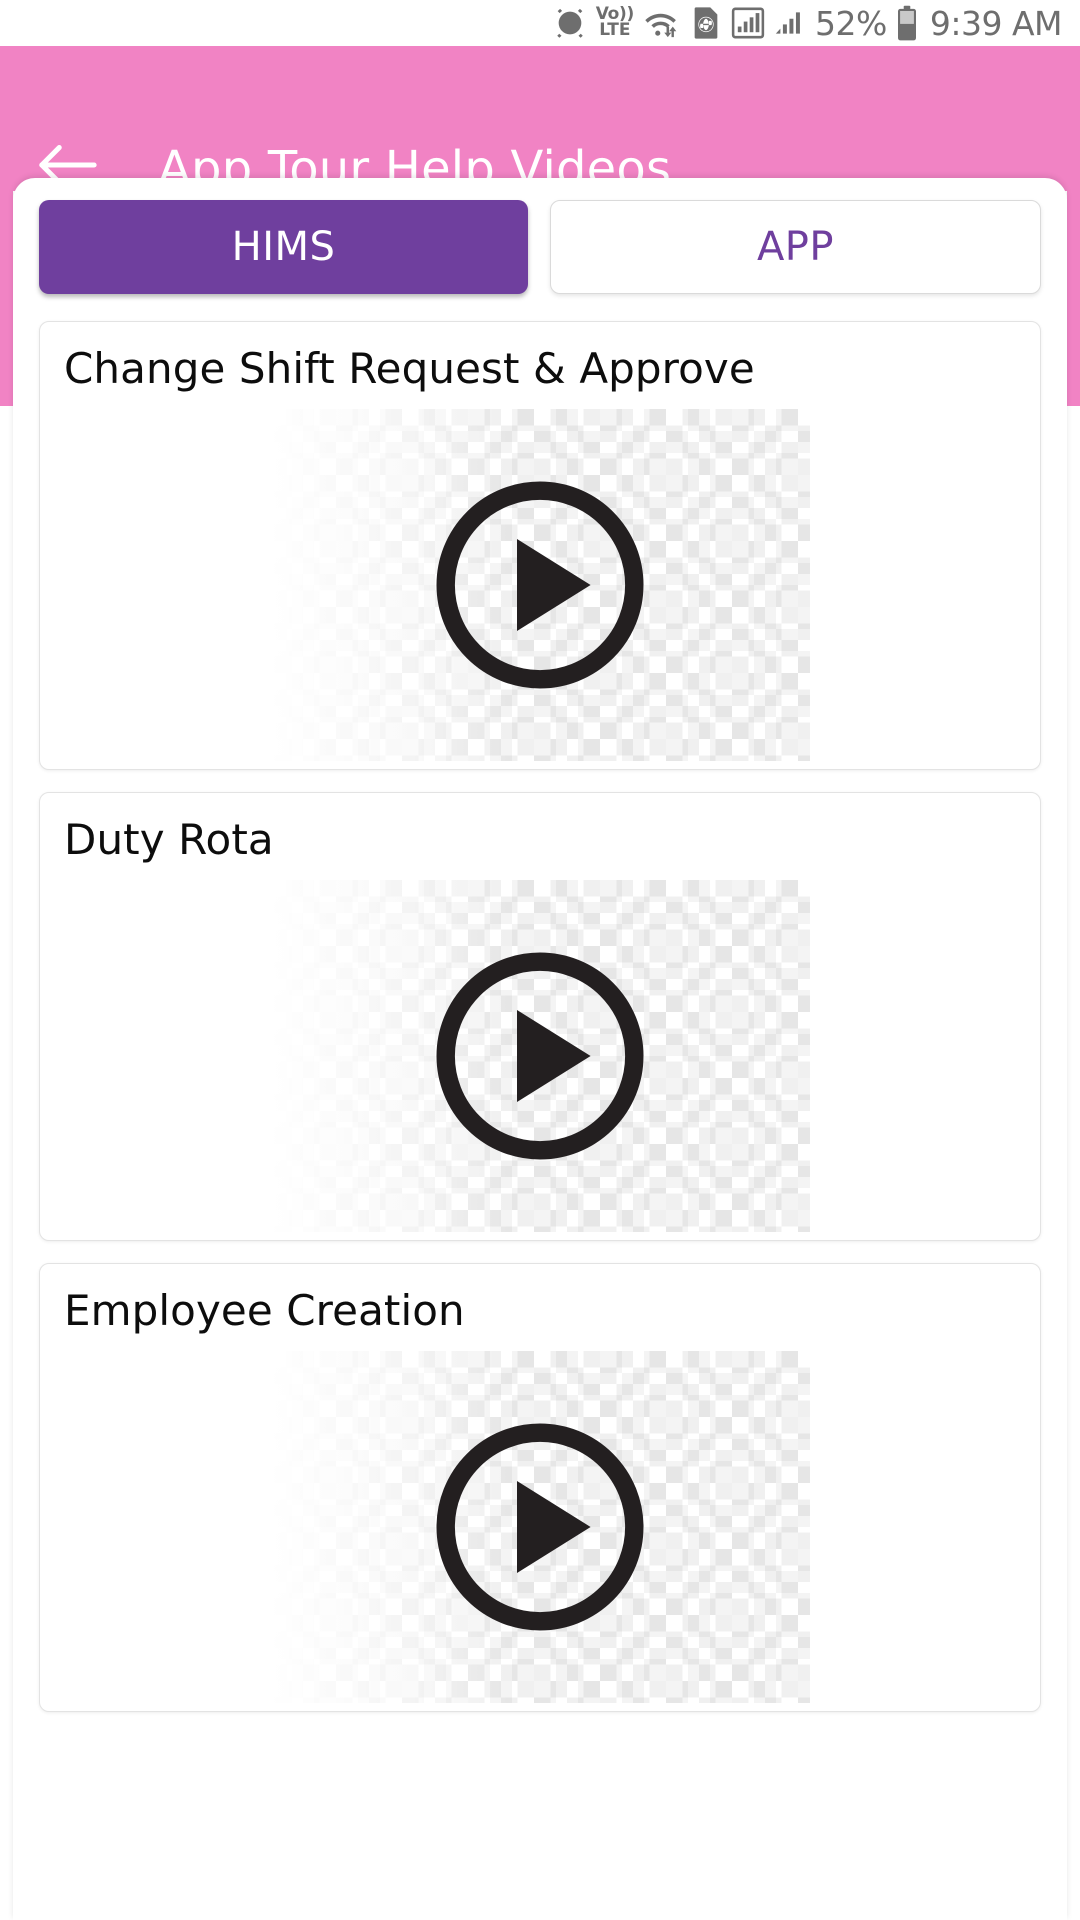 The image size is (1080, 1920). I want to click on alarm-icon, so click(570, 23).